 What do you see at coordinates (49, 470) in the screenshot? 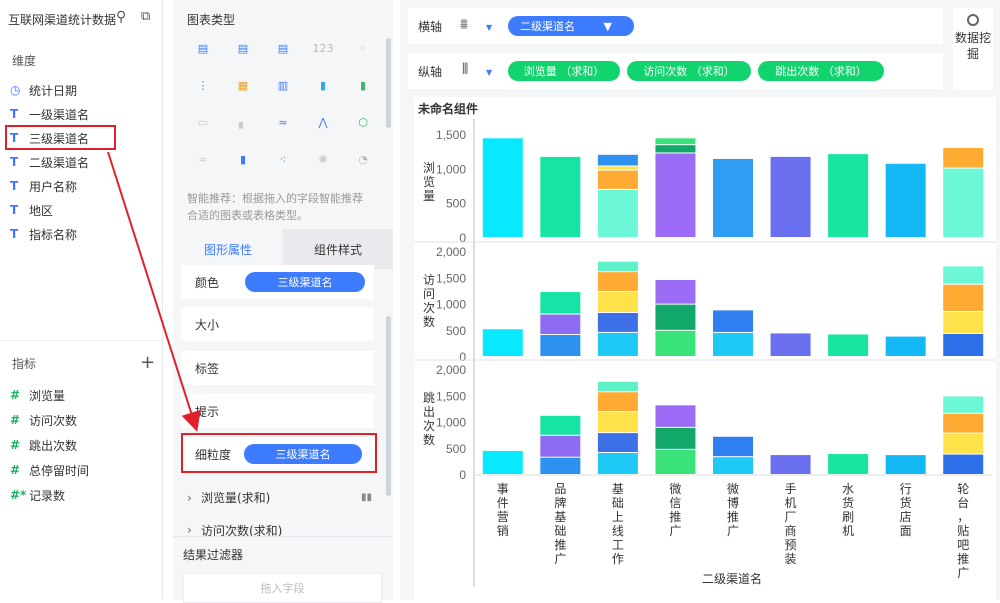
I see `metric-item: # 总停留时间` at bounding box center [49, 470].